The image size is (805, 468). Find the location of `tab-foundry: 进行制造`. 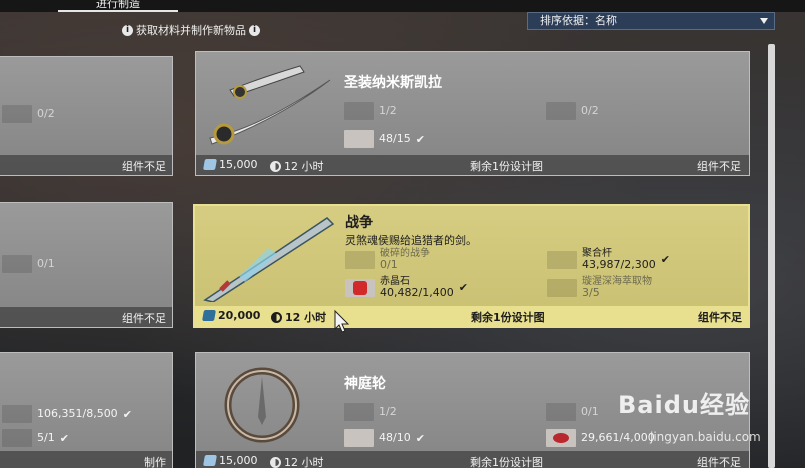

tab-foundry: 进行制造 is located at coordinates (118, 6).